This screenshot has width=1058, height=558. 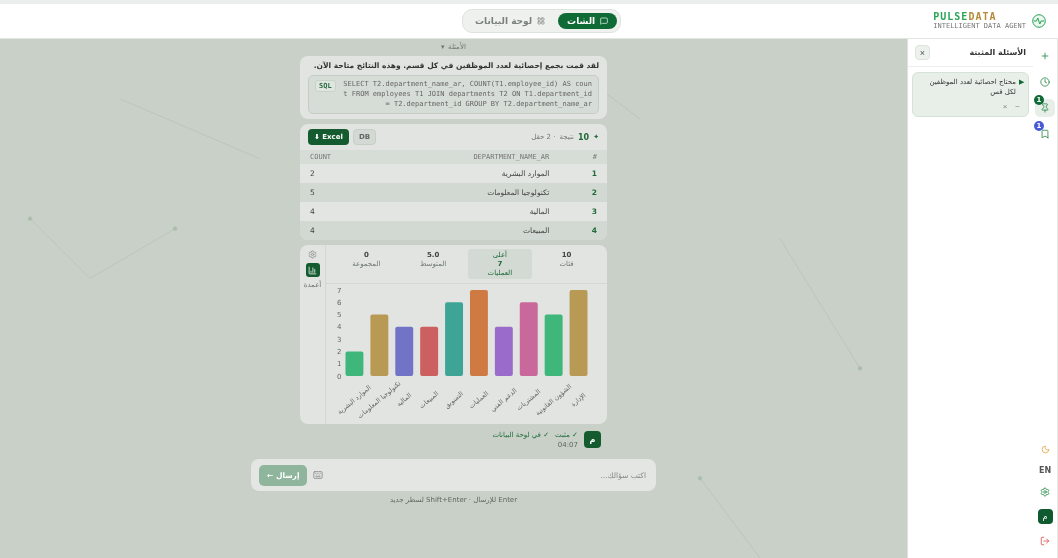 I want to click on chat-icon, so click(x=604, y=21).